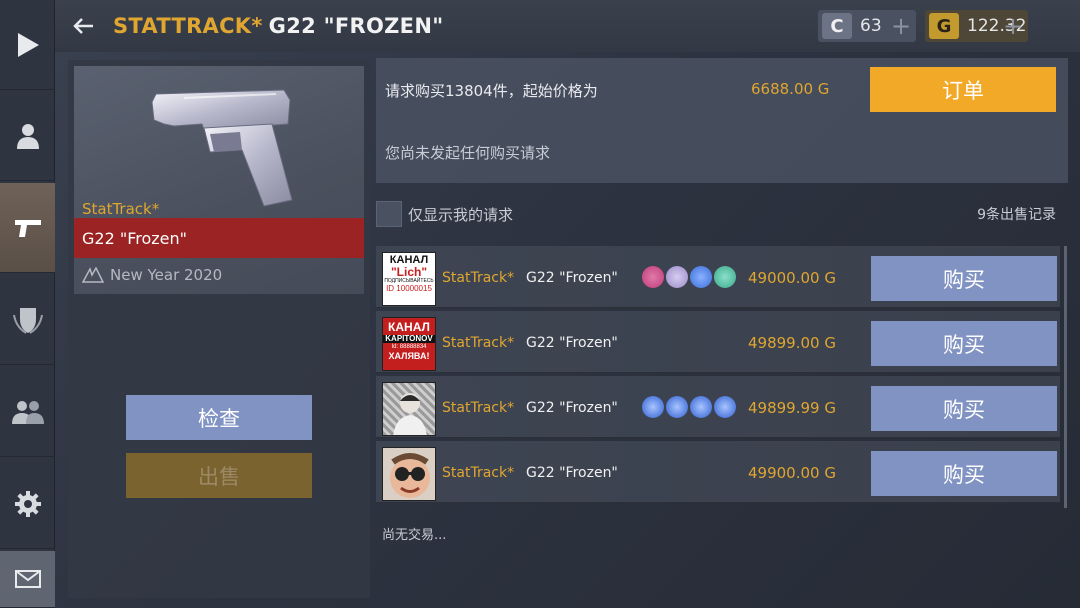 This screenshot has width=1080, height=608. I want to click on play-button, so click(27, 45).